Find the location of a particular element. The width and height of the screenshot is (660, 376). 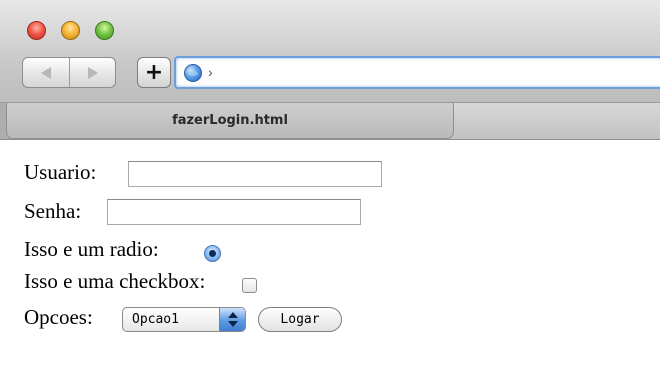

select-arrows-icon is located at coordinates (232, 319).